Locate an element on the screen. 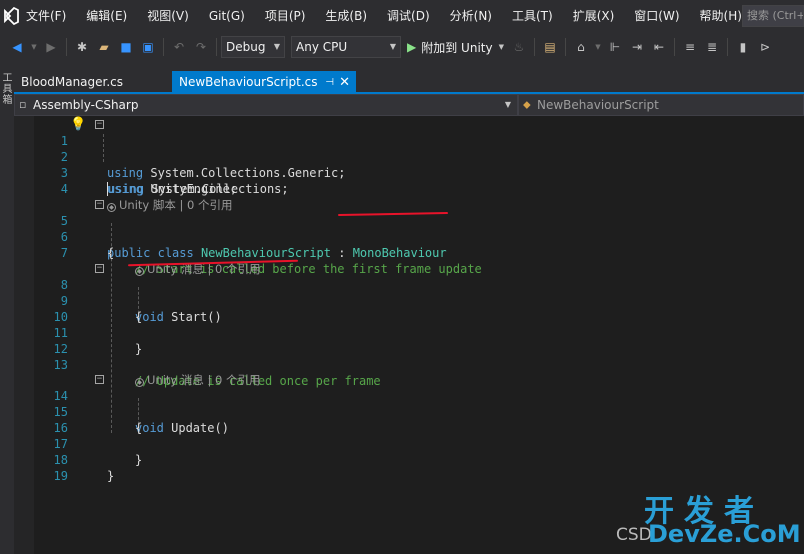 This screenshot has height=554, width=804. menu-tools: 工具(T) is located at coordinates (532, 16).